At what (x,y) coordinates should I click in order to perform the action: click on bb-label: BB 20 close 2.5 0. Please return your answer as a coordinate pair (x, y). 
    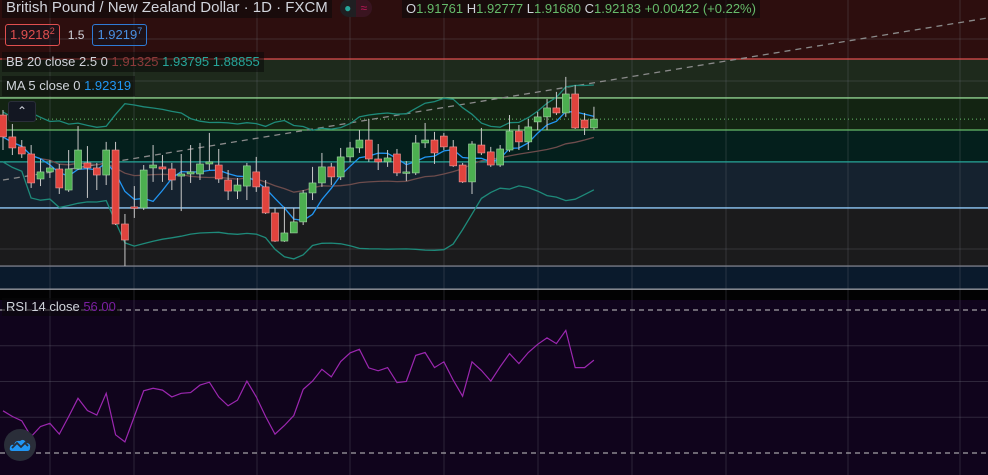
    Looking at the image, I should click on (57, 61).